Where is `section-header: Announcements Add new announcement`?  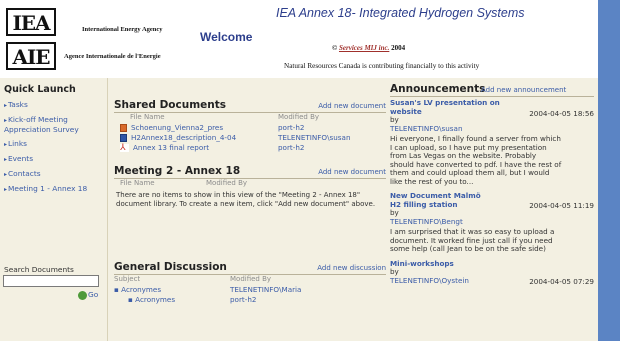 section-header: Announcements Add new announcement is located at coordinates (492, 89).